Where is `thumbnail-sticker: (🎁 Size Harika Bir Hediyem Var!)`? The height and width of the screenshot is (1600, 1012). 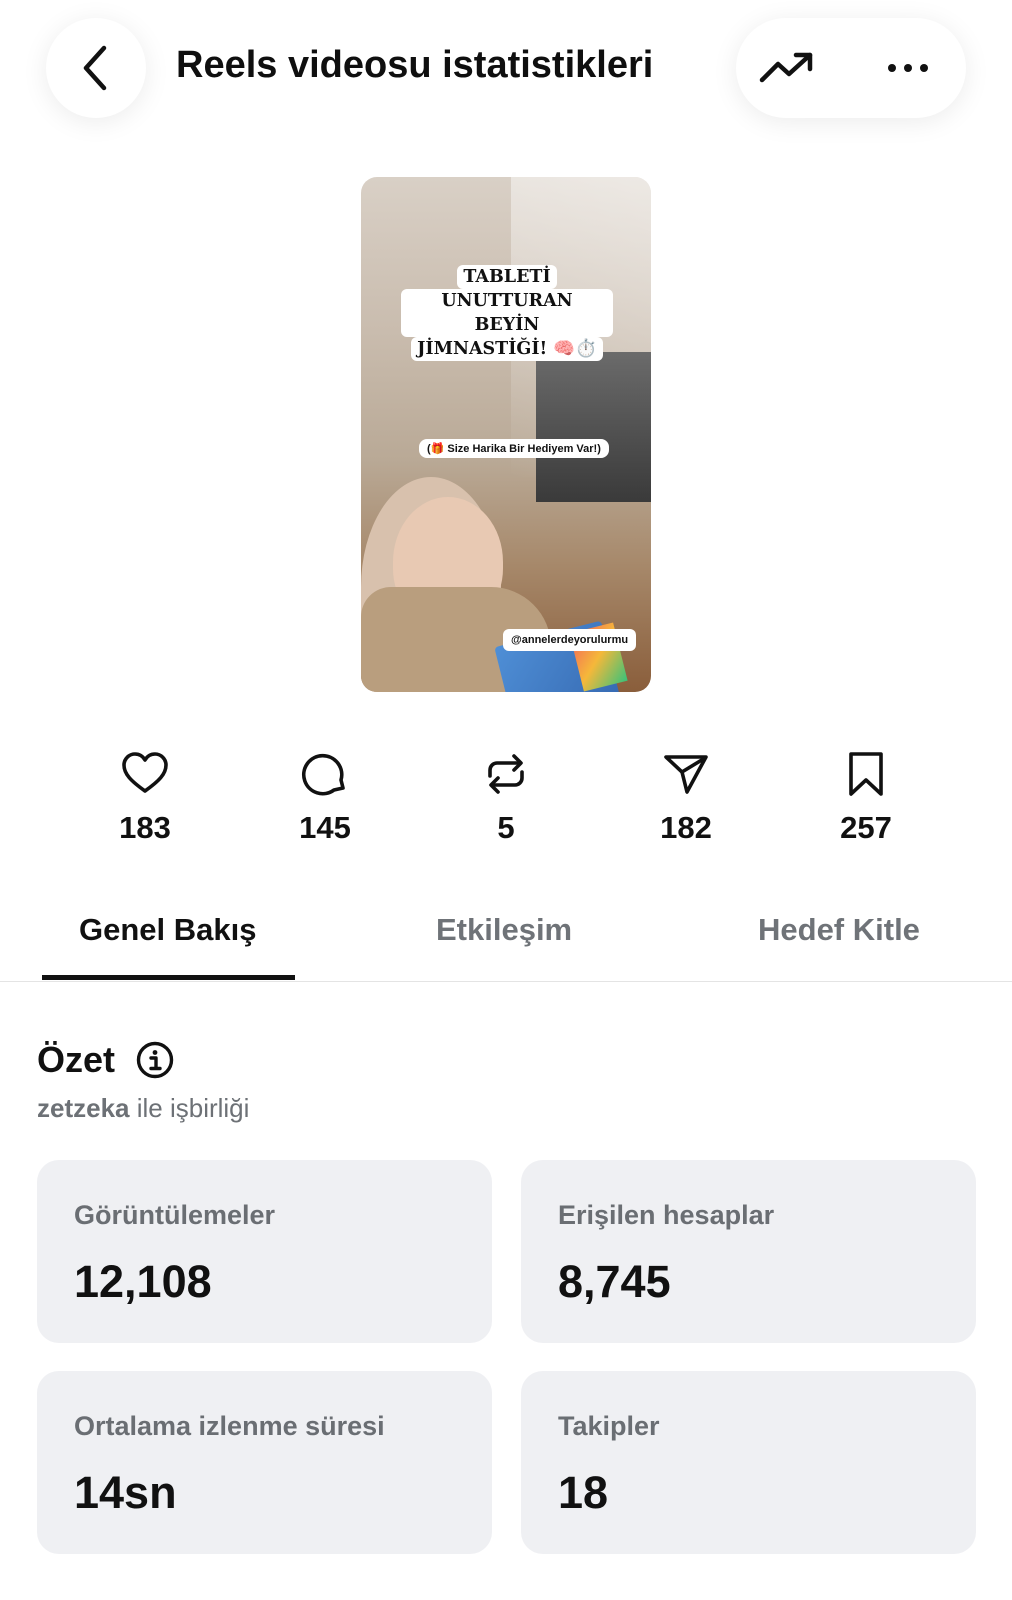
thumbnail-sticker: (🎁 Size Harika Bir Hediyem Var!) is located at coordinates (514, 448).